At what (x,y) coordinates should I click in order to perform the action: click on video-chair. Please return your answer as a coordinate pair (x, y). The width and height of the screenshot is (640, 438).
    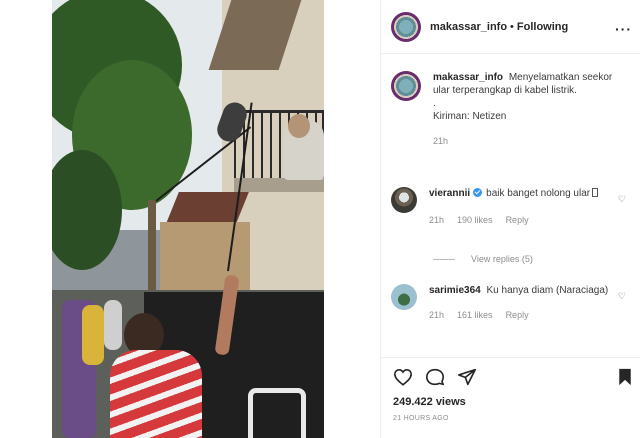
    Looking at the image, I should click on (277, 413).